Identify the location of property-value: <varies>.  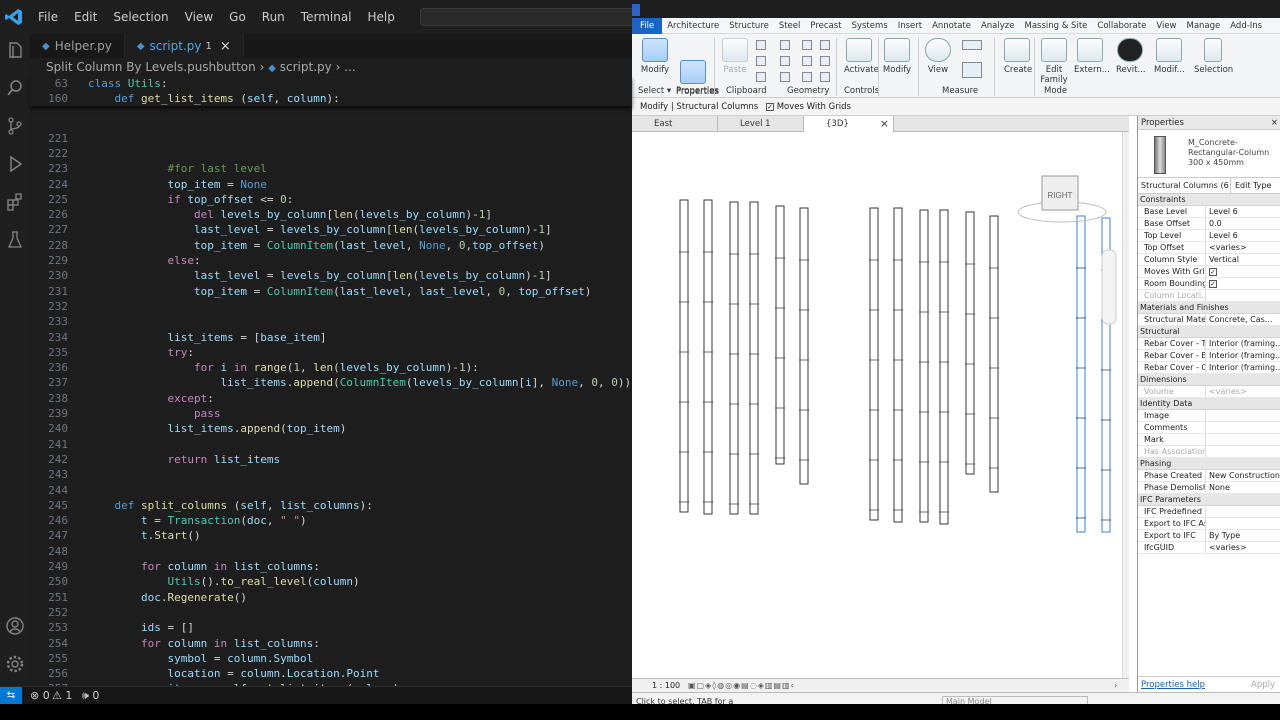
(1243, 547).